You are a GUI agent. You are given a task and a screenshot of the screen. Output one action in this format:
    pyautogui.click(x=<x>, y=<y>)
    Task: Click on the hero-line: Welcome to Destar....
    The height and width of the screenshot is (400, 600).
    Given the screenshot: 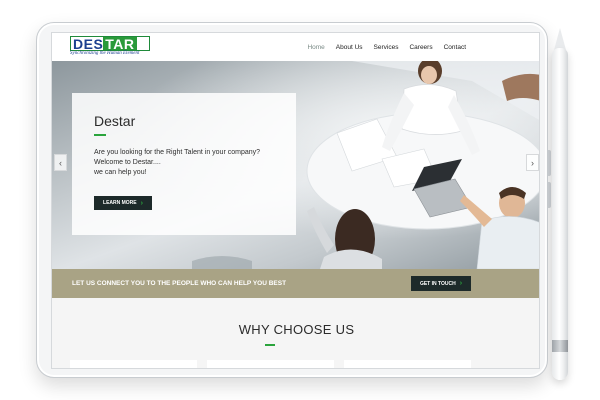 What is the action you would take?
    pyautogui.click(x=127, y=162)
    